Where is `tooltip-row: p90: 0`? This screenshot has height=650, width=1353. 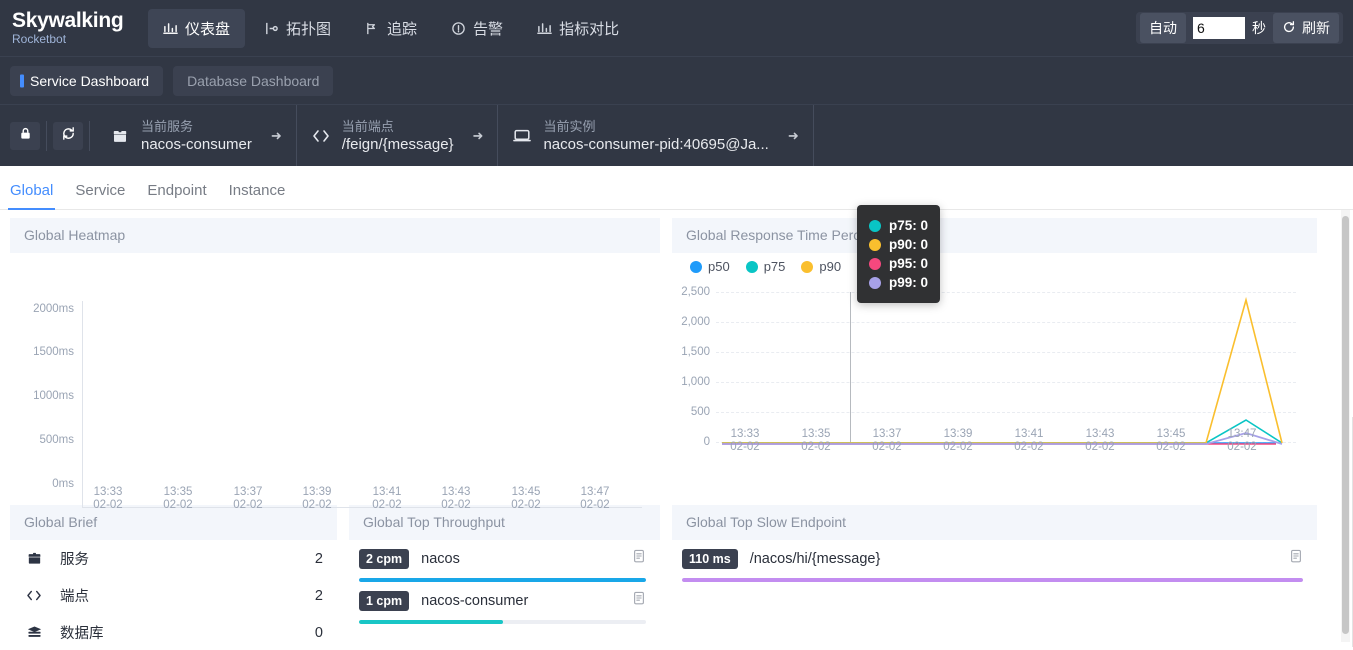
tooltip-row: p90: 0 is located at coordinates (898, 244).